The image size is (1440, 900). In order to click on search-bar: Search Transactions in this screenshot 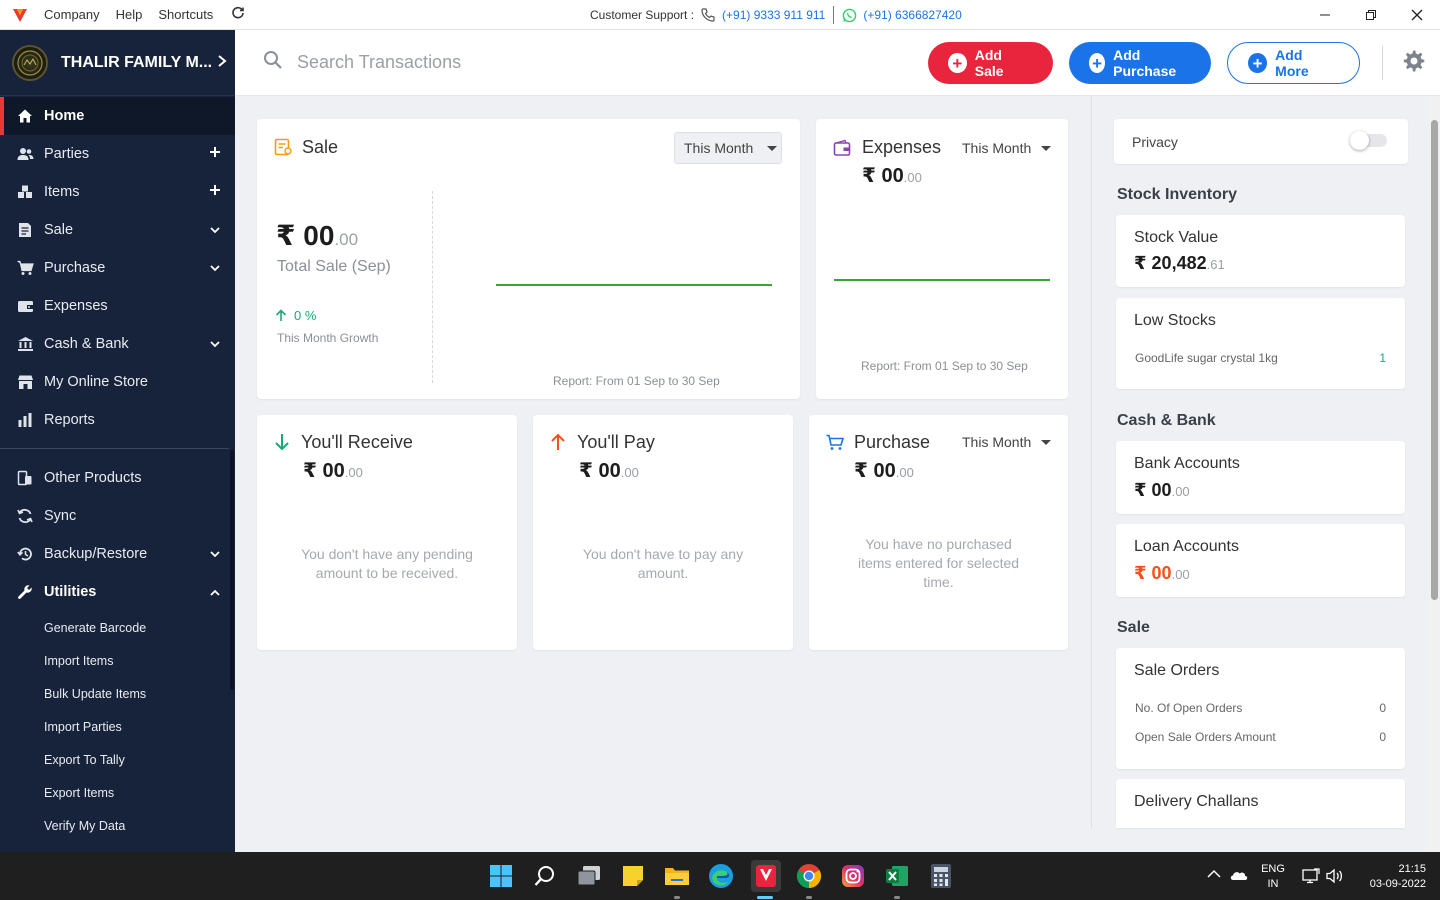, I will do `click(362, 62)`.